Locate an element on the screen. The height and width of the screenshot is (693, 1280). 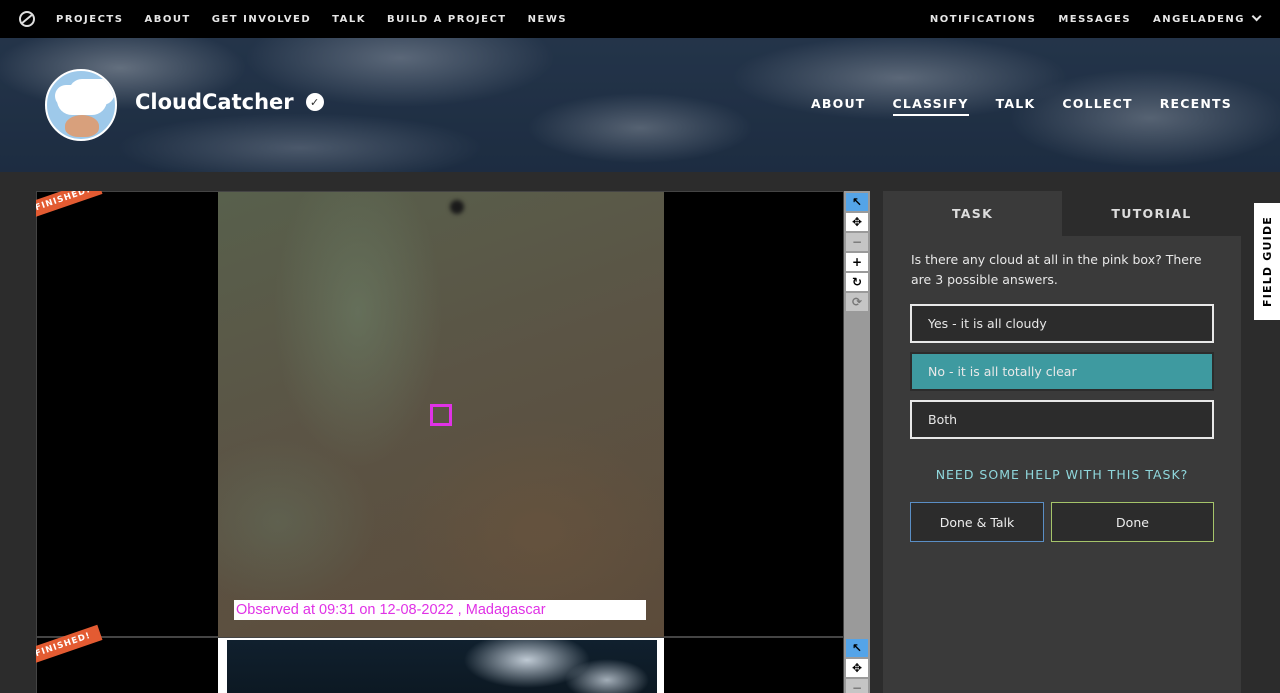
verified-check-icon: ✓ is located at coordinates (314, 102).